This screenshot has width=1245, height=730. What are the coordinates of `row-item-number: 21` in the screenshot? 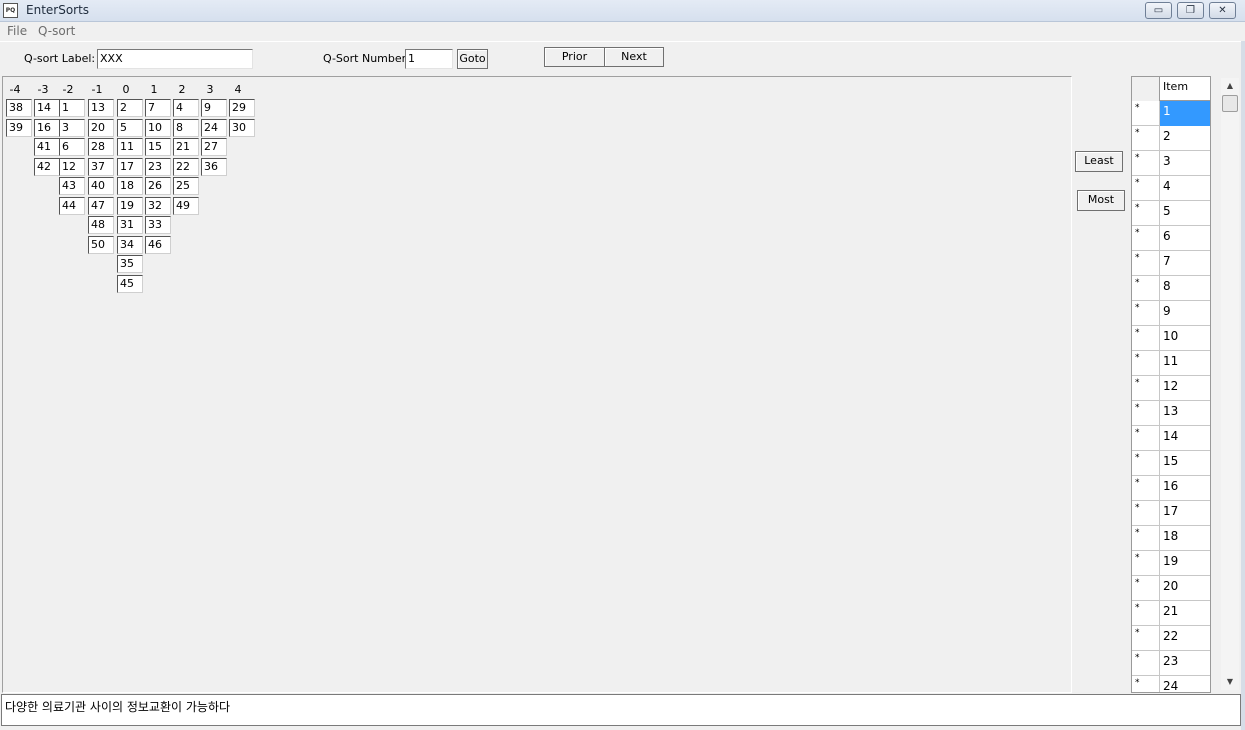 It's located at (1185, 613).